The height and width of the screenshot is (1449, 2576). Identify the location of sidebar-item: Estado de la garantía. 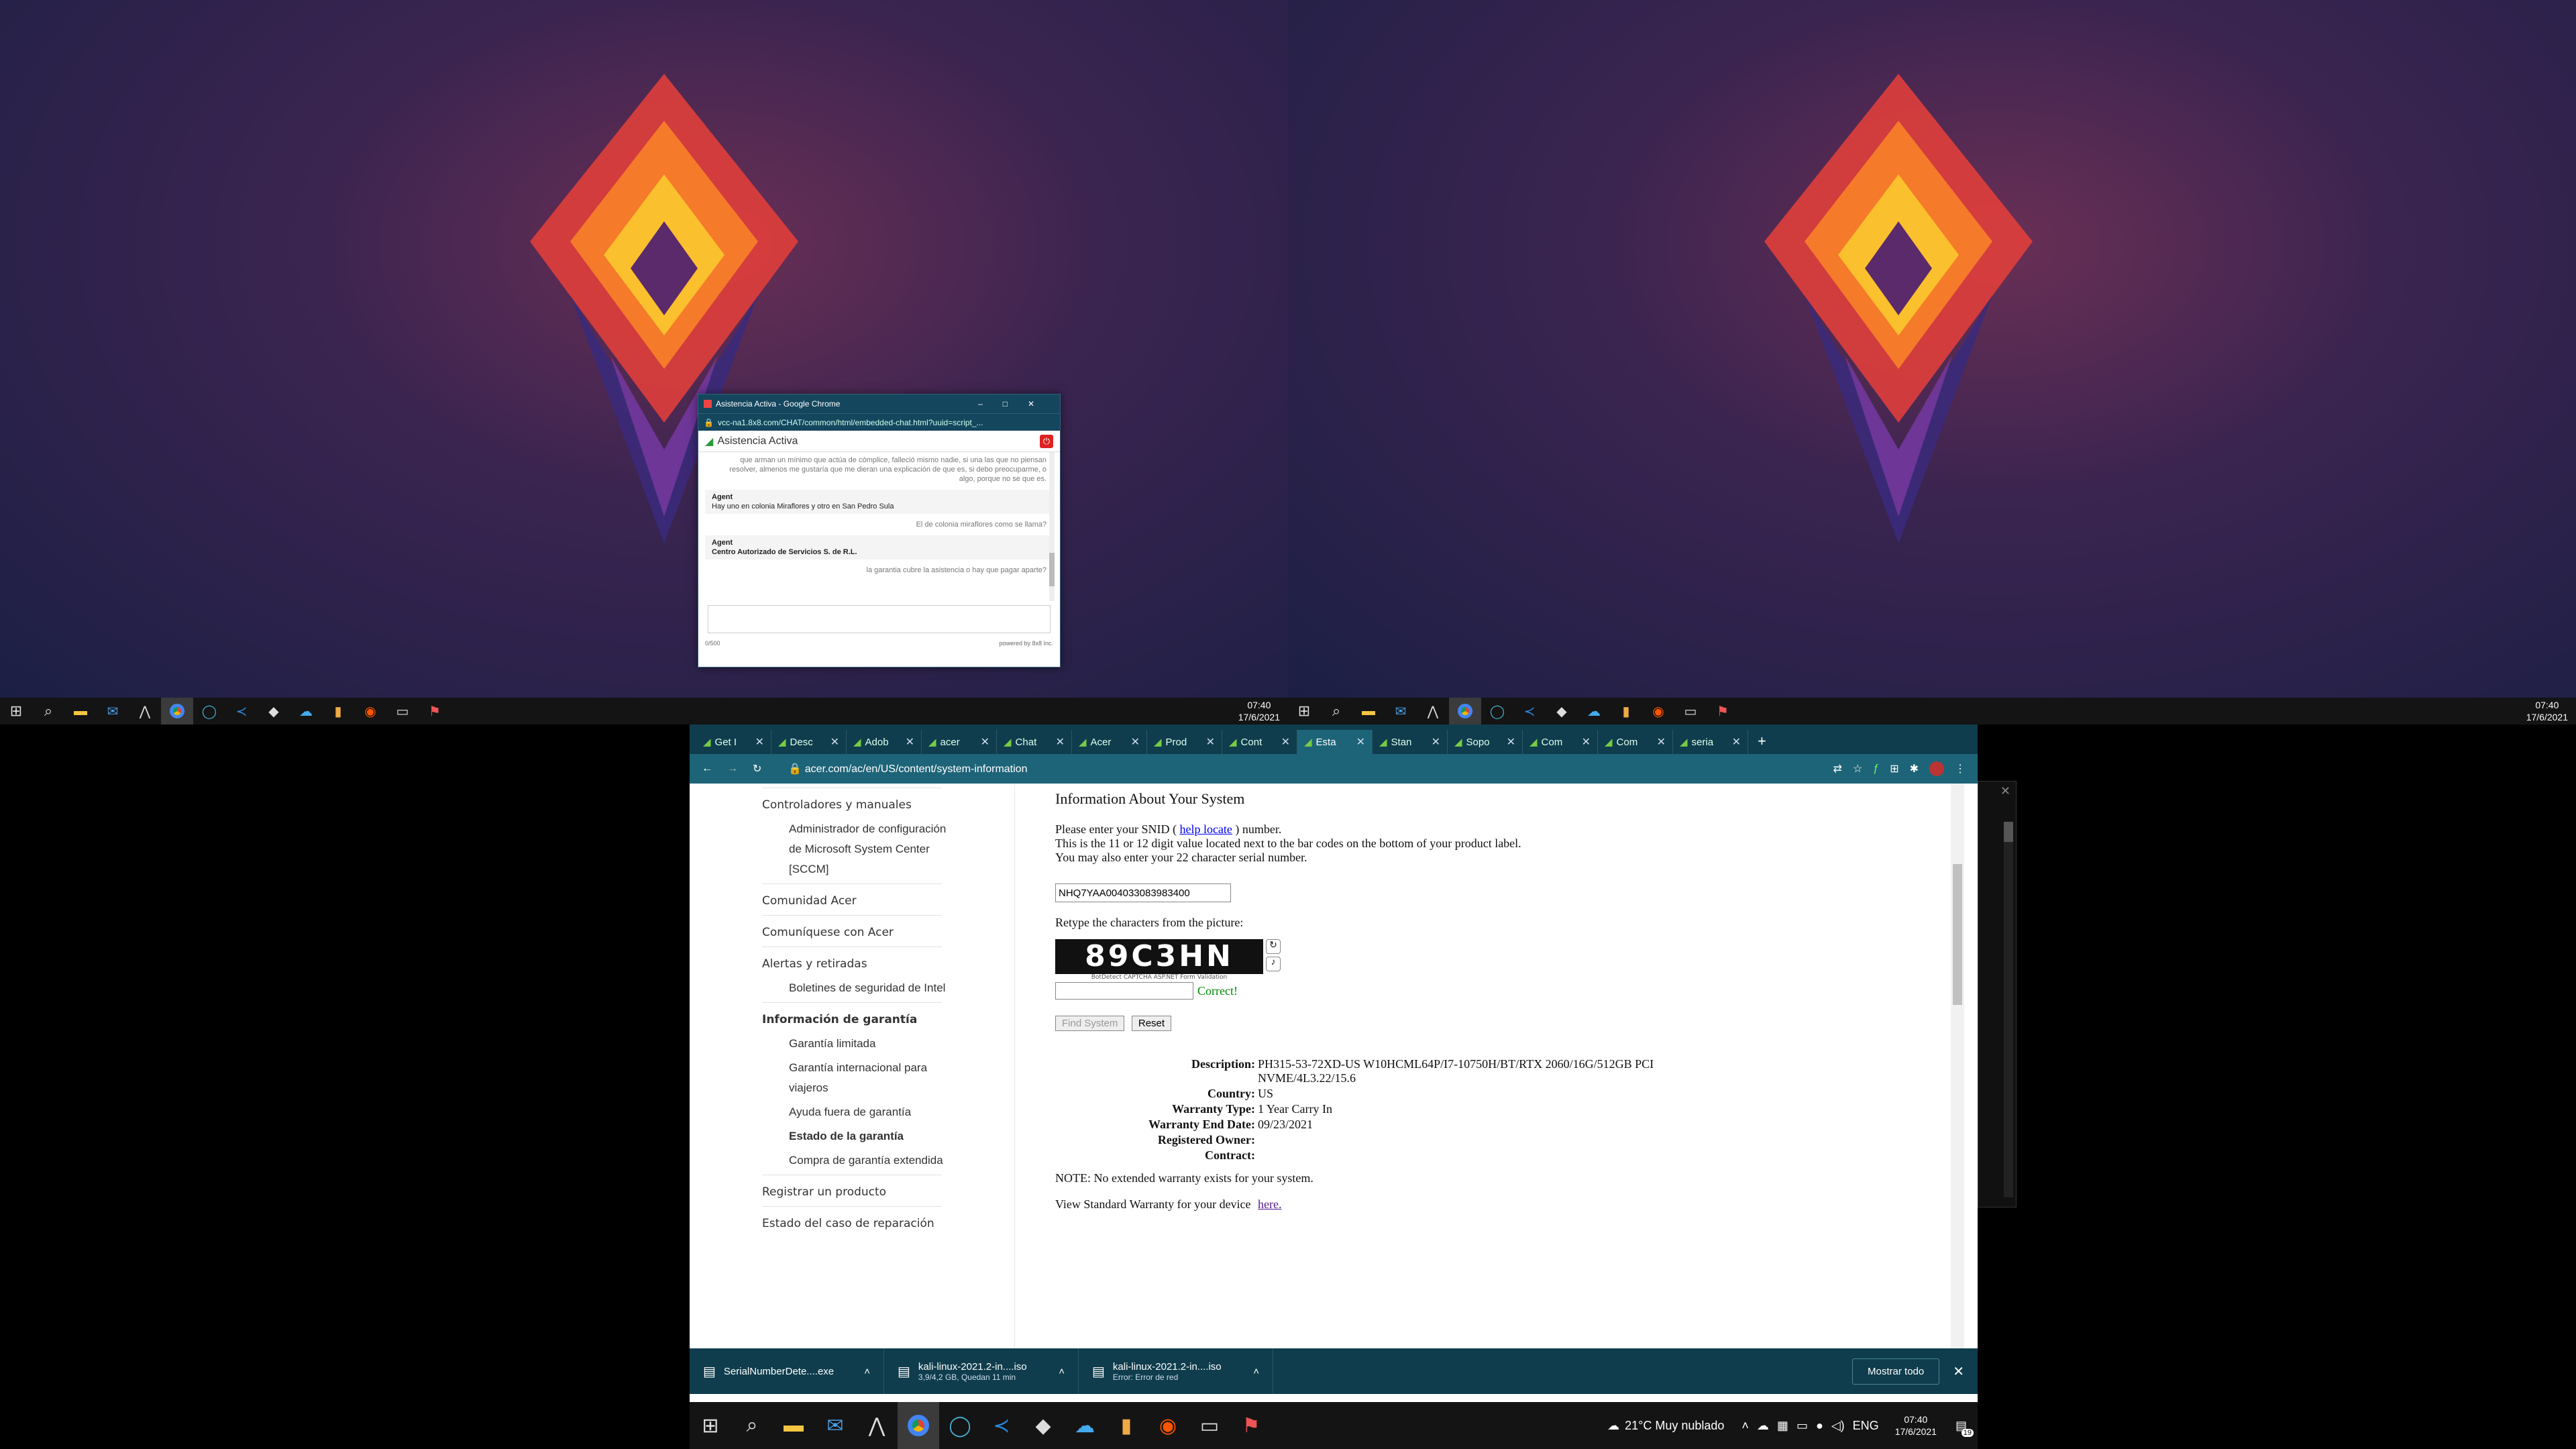
(820, 1136).